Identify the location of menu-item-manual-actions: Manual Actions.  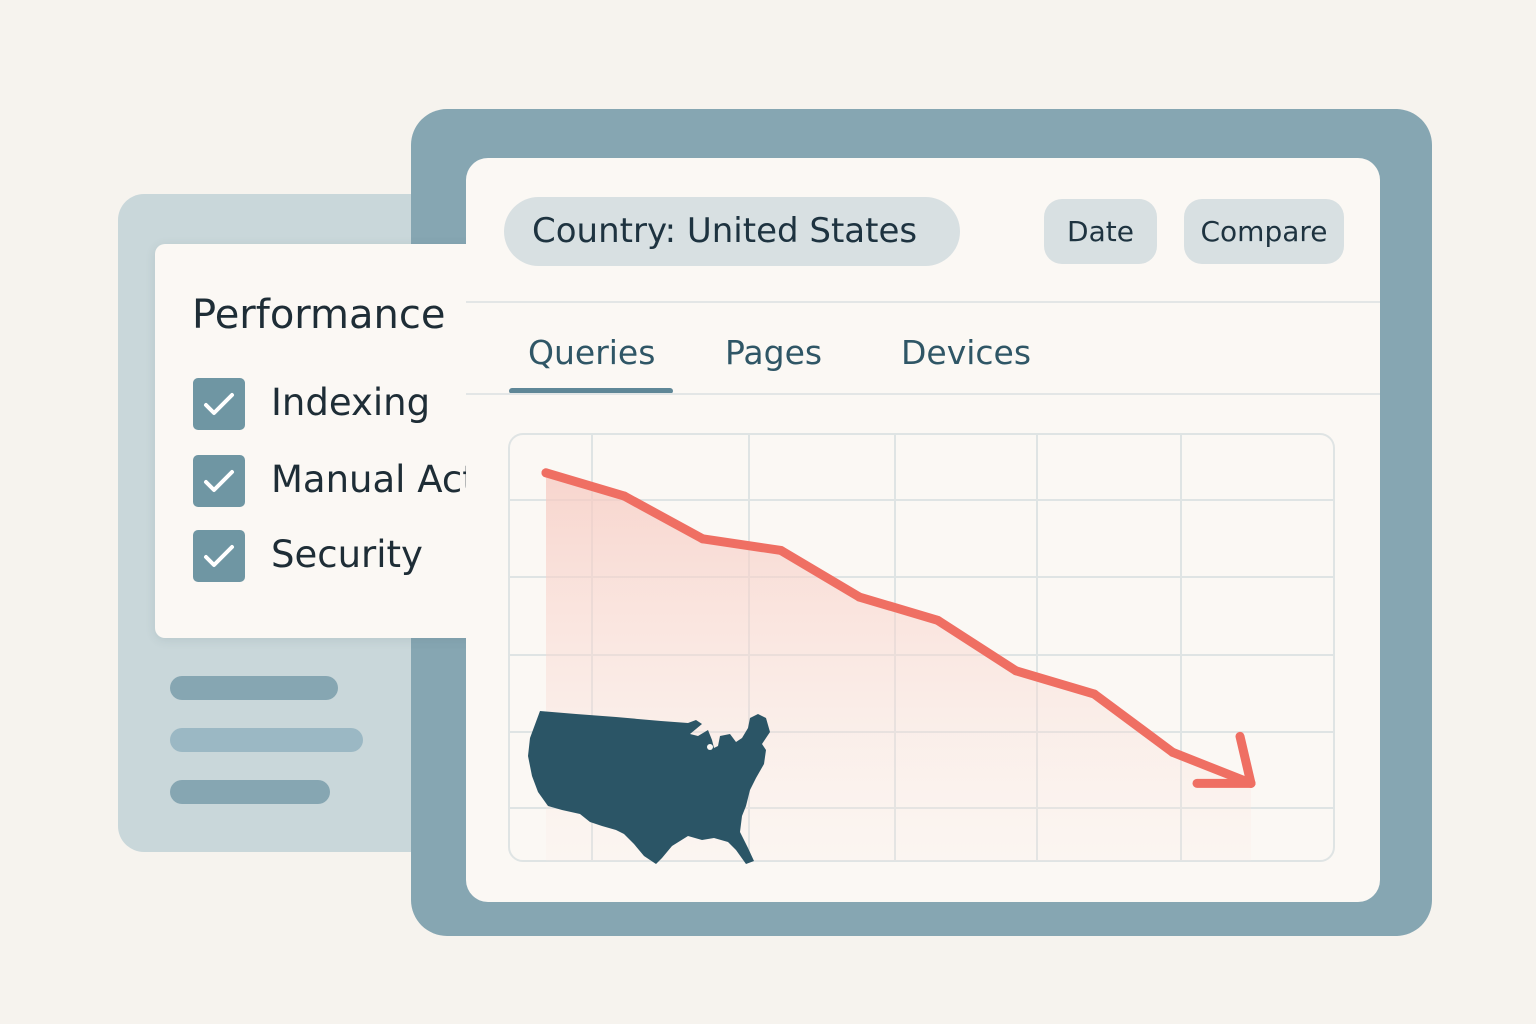
(339, 481).